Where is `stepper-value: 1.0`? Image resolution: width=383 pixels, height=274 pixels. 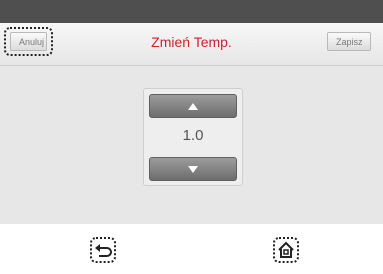 stepper-value: 1.0 is located at coordinates (193, 135).